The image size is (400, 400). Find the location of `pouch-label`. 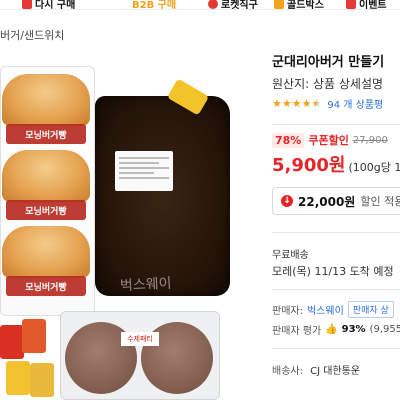

pouch-label is located at coordinates (144, 171).